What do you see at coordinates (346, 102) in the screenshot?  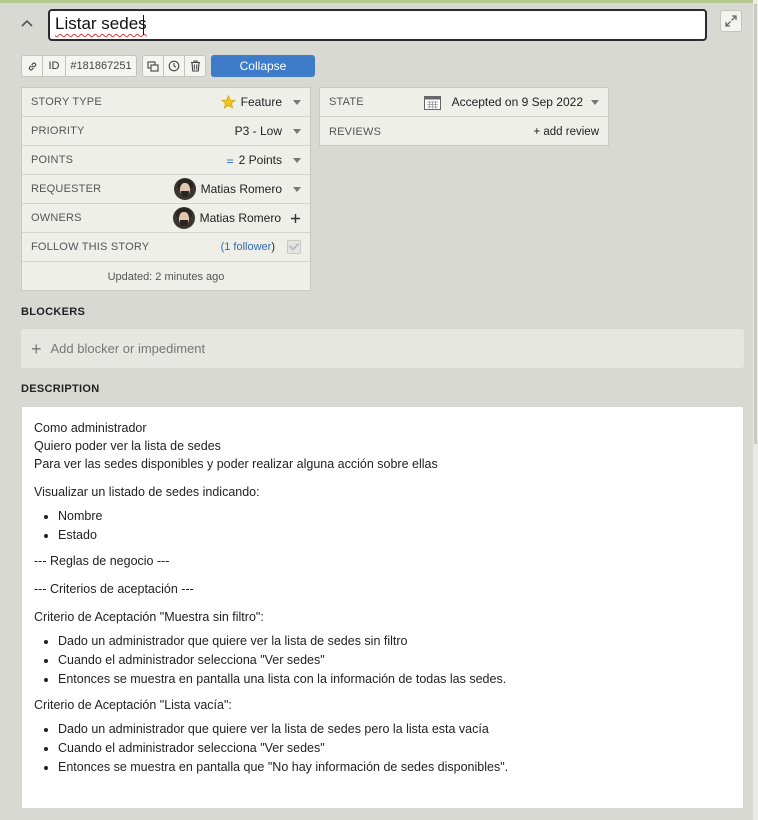 I see `state-label: STATE` at bounding box center [346, 102].